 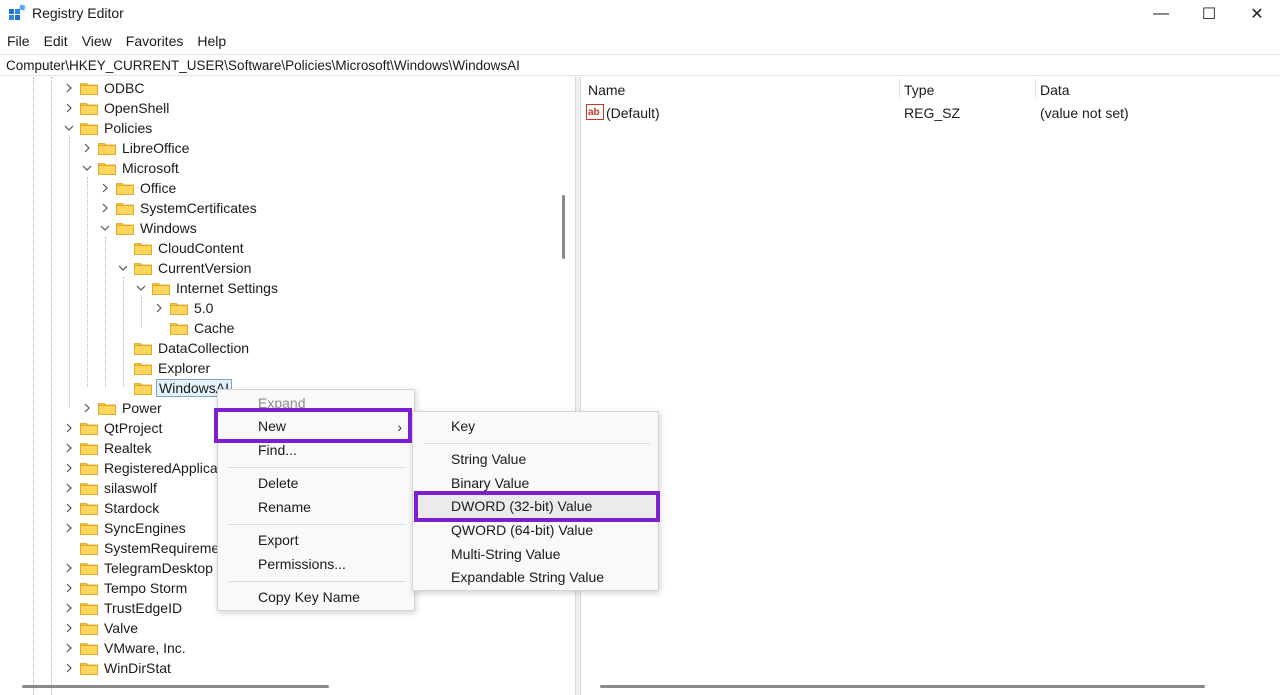 What do you see at coordinates (317, 467) in the screenshot?
I see `menu-separator` at bounding box center [317, 467].